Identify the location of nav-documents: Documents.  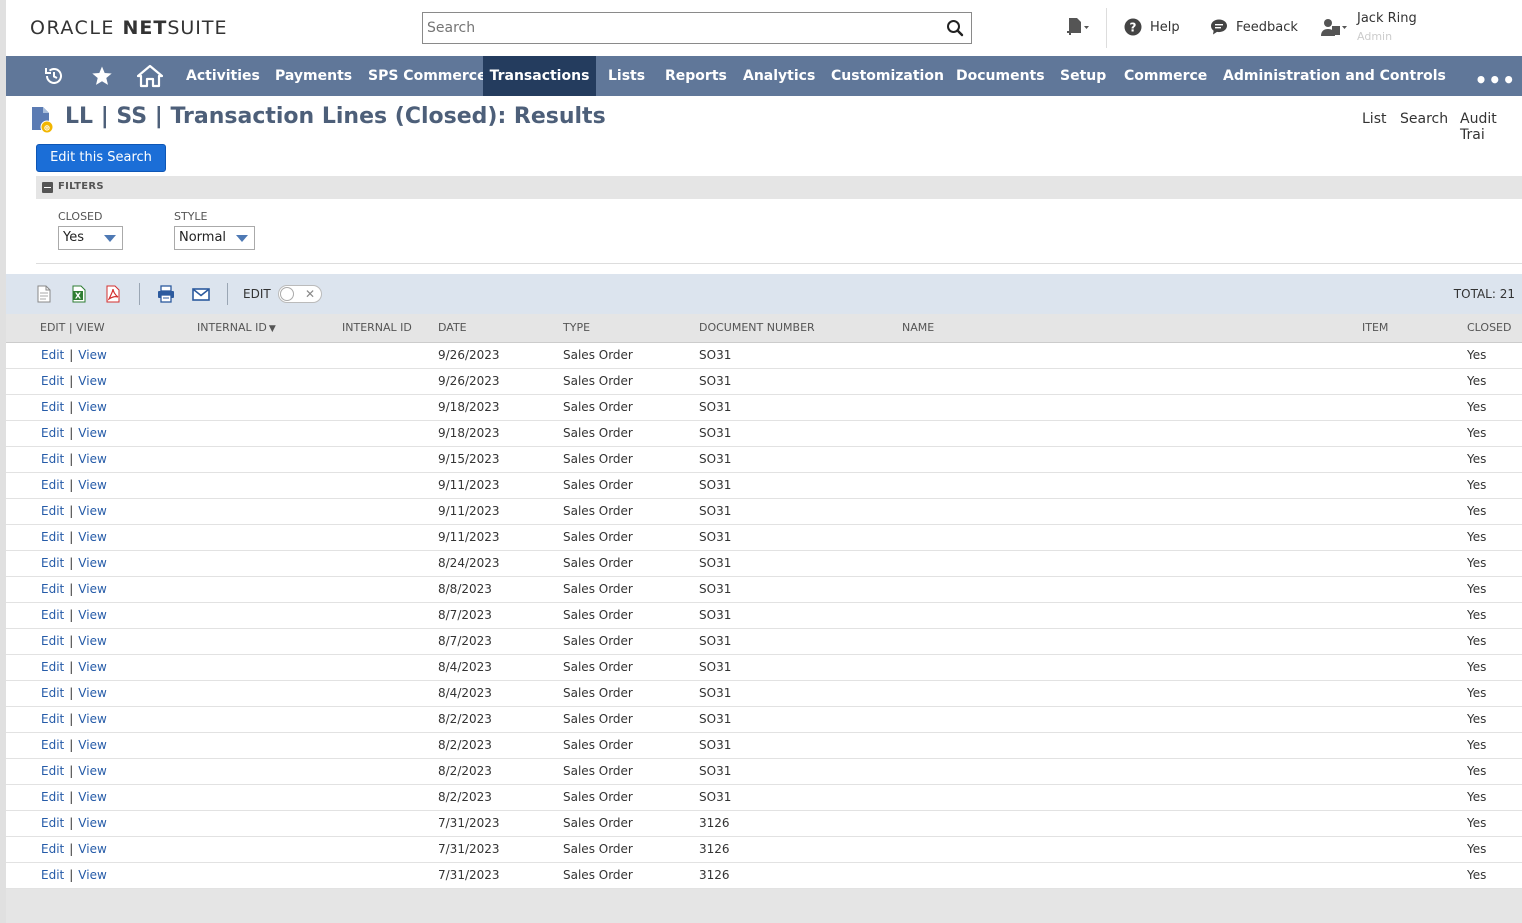
(1000, 76).